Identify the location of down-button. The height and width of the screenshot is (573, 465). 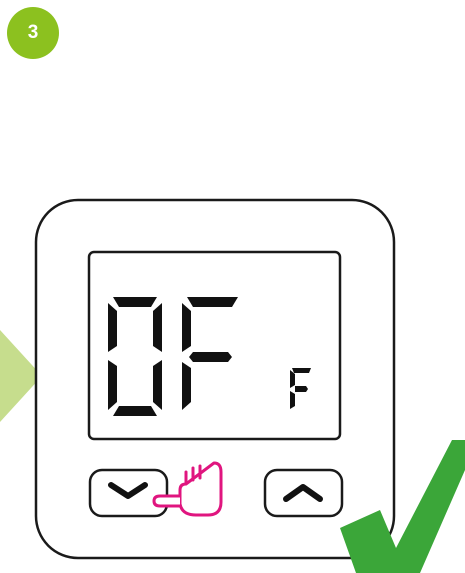
(128, 493).